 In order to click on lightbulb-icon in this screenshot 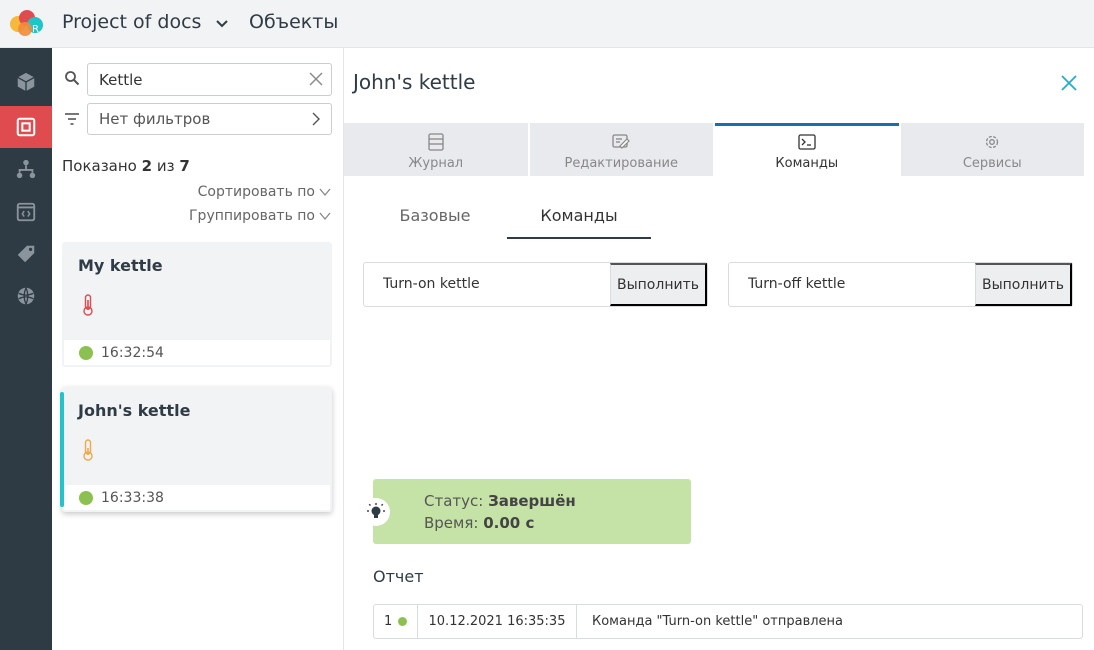, I will do `click(376, 510)`.